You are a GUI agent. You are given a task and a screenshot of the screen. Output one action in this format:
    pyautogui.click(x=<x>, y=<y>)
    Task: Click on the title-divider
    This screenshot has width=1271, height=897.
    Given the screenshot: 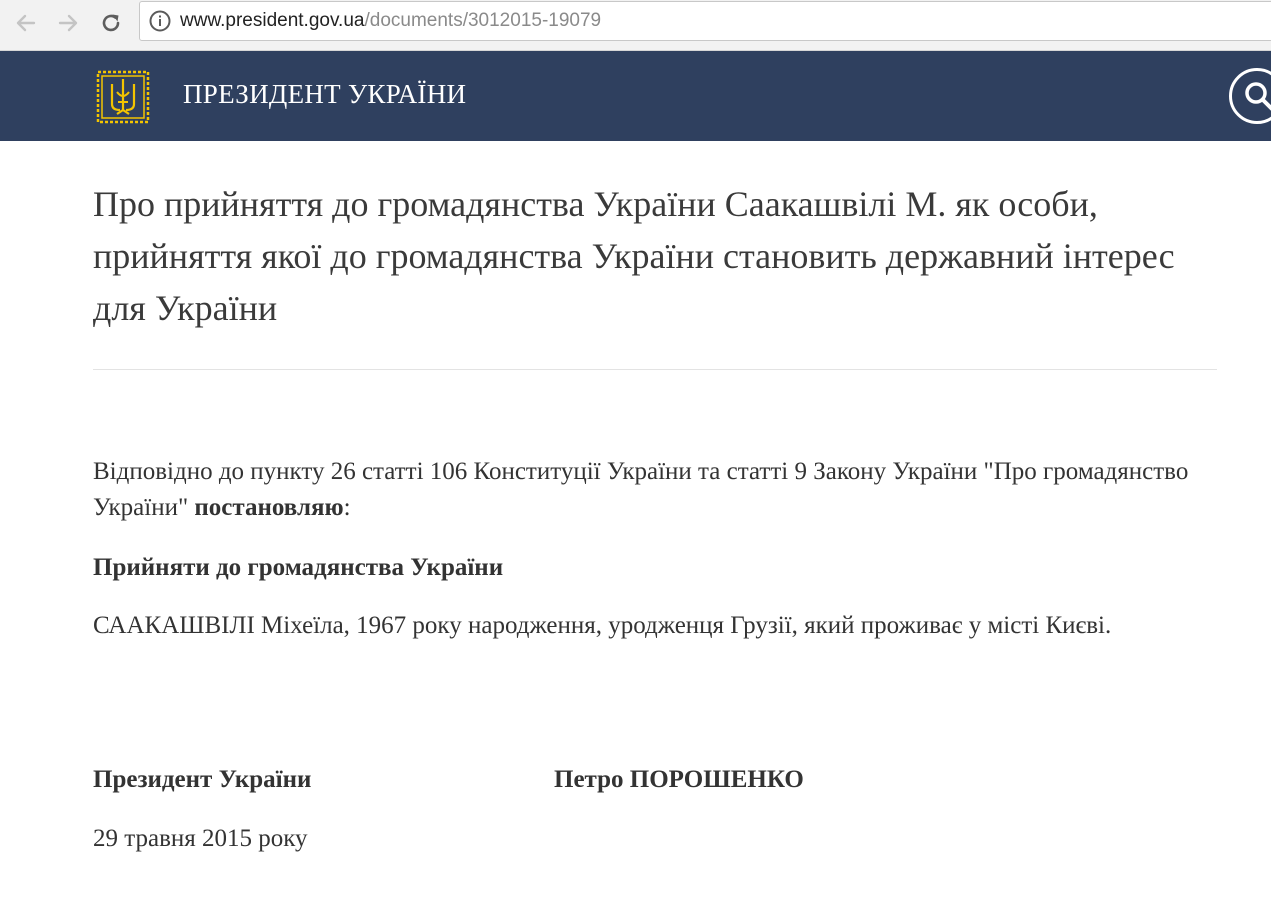 What is the action you would take?
    pyautogui.click(x=655, y=369)
    